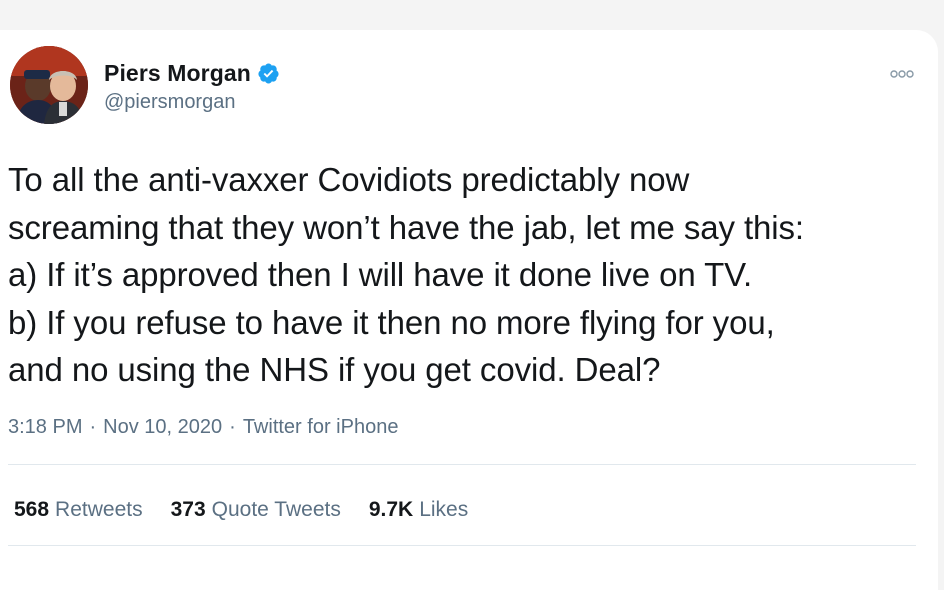 This screenshot has height=590, width=944. Describe the element at coordinates (99, 509) in the screenshot. I see `retweets-label: Retweets` at that location.